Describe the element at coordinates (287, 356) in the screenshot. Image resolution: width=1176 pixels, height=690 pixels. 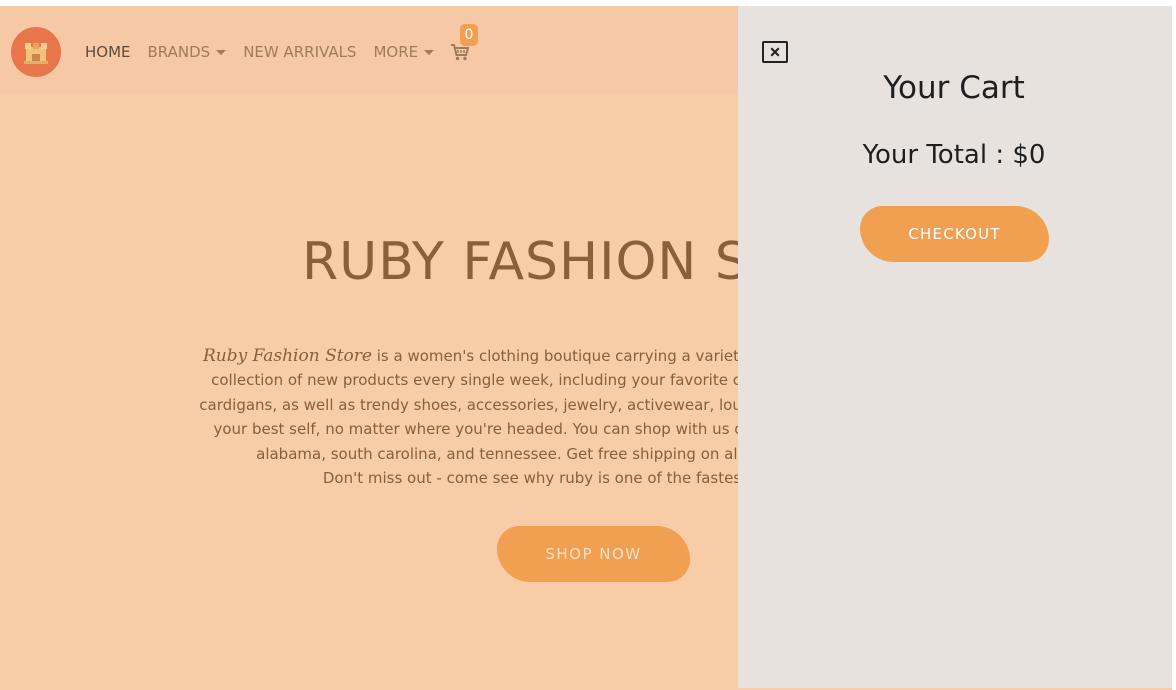
I see `brand-name: Ruby Fashion Store` at that location.